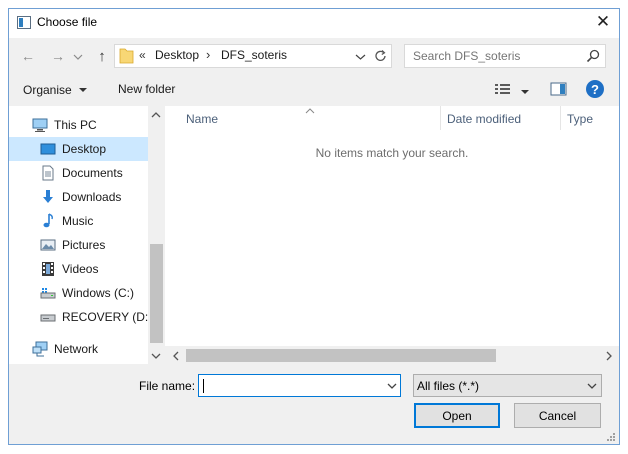 This screenshot has height=454, width=628. I want to click on sidebar-item-label: Downloads, so click(92, 197).